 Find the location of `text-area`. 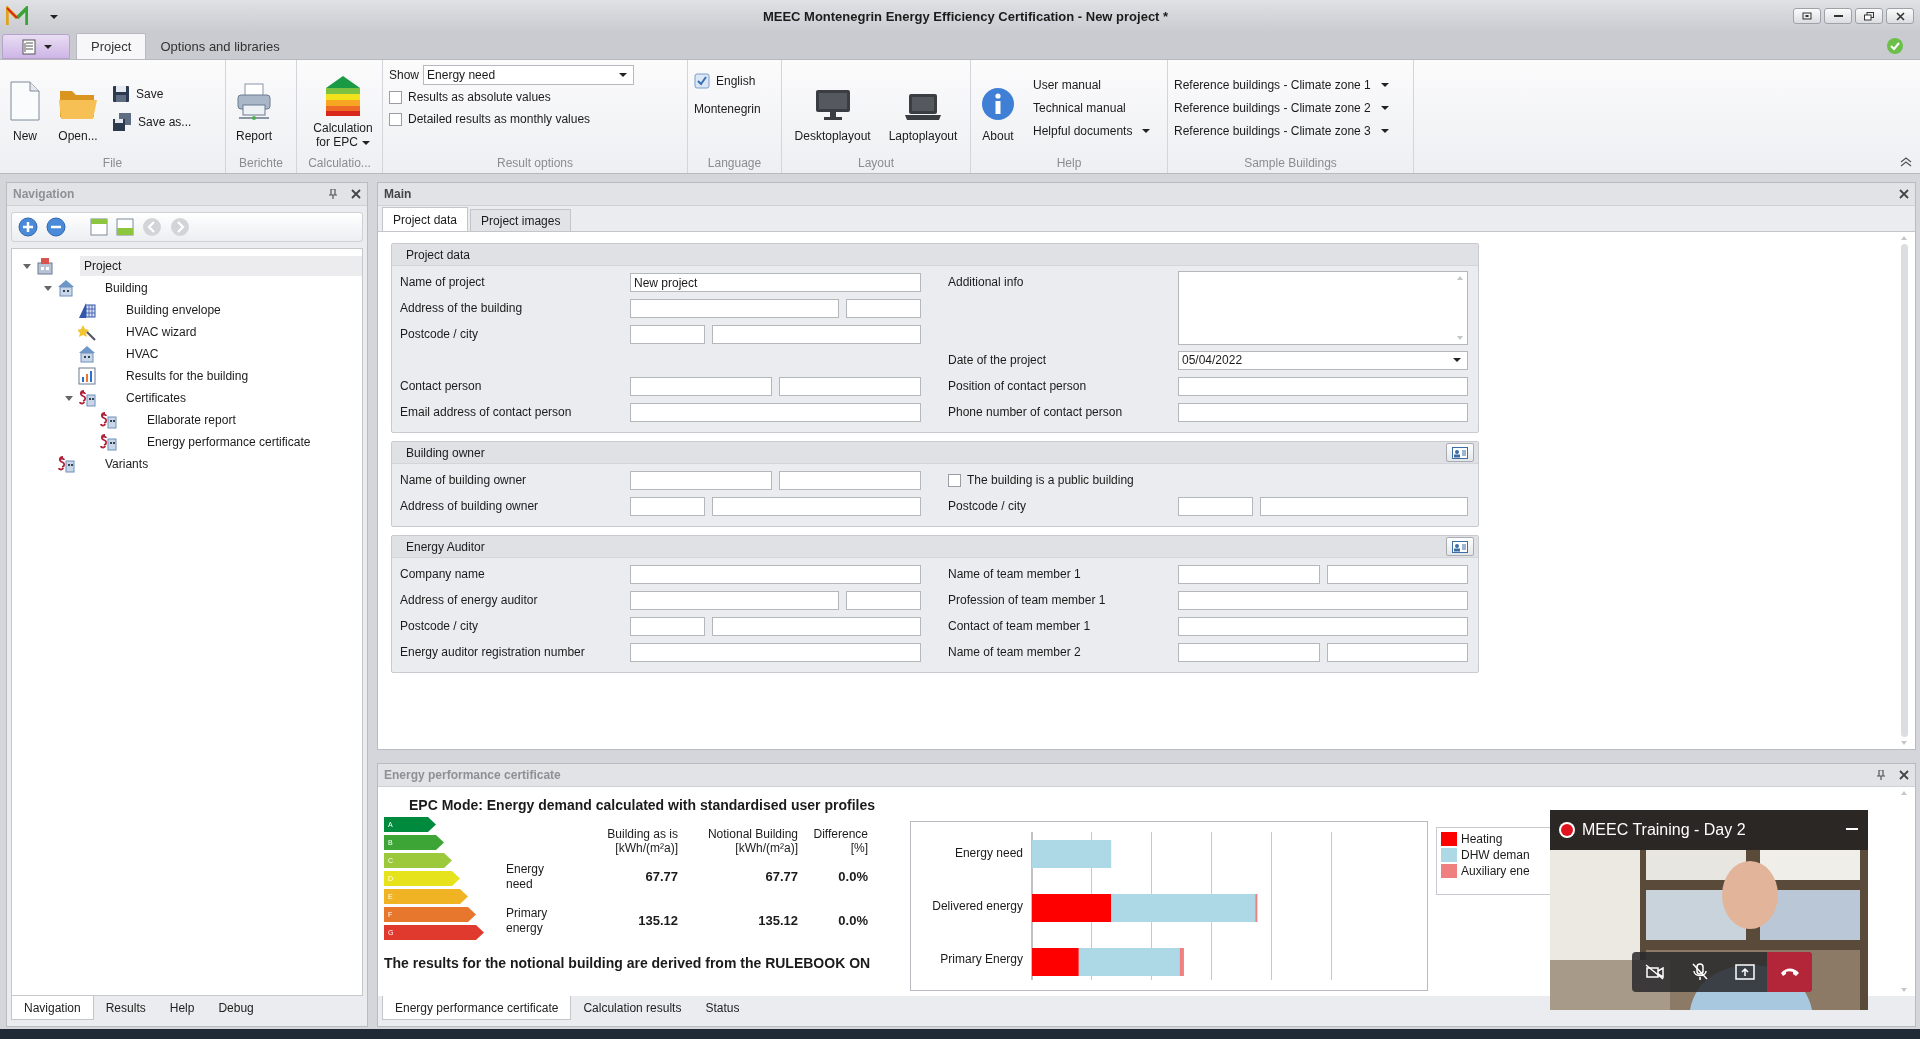

text-area is located at coordinates (1323, 308).